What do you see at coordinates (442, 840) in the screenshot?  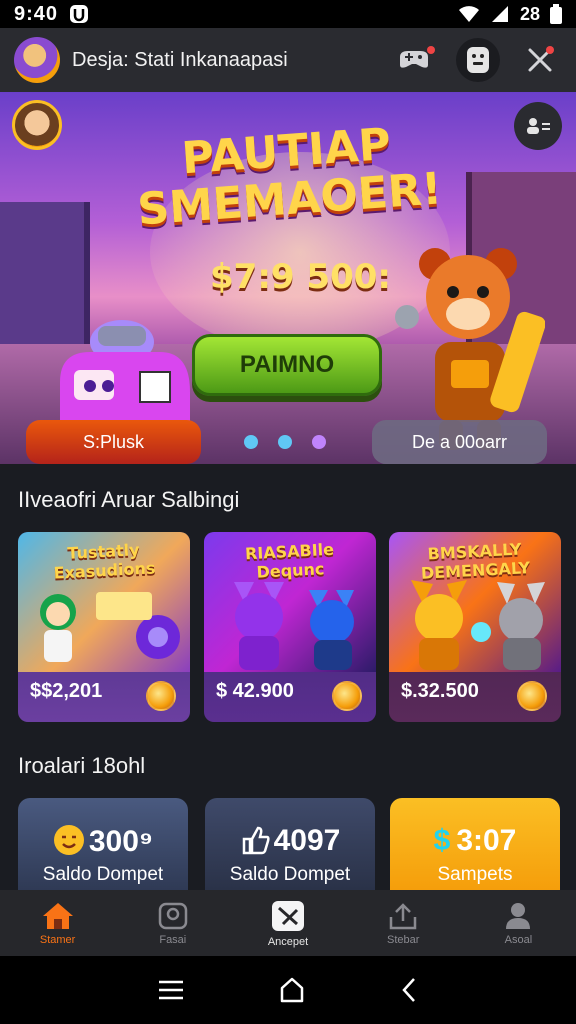 I see `dollar-icon: $` at bounding box center [442, 840].